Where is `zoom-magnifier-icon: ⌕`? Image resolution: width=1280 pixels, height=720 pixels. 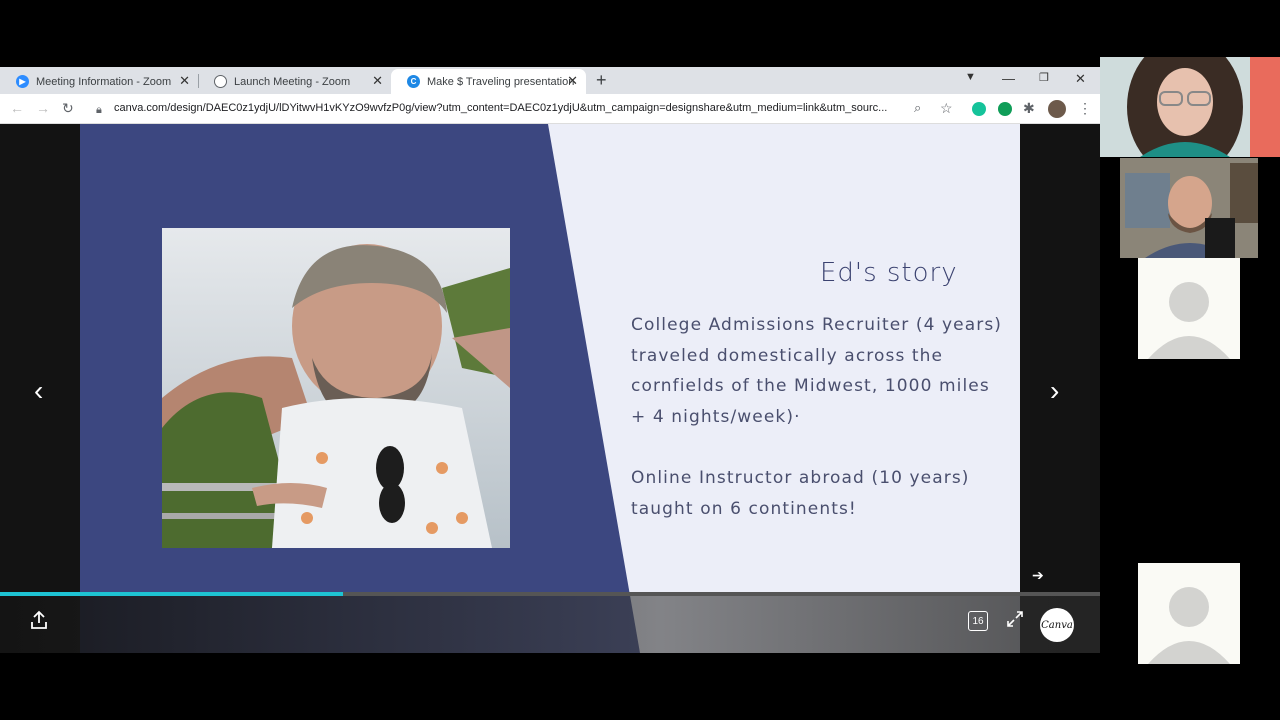 zoom-magnifier-icon: ⌕ is located at coordinates (917, 108).